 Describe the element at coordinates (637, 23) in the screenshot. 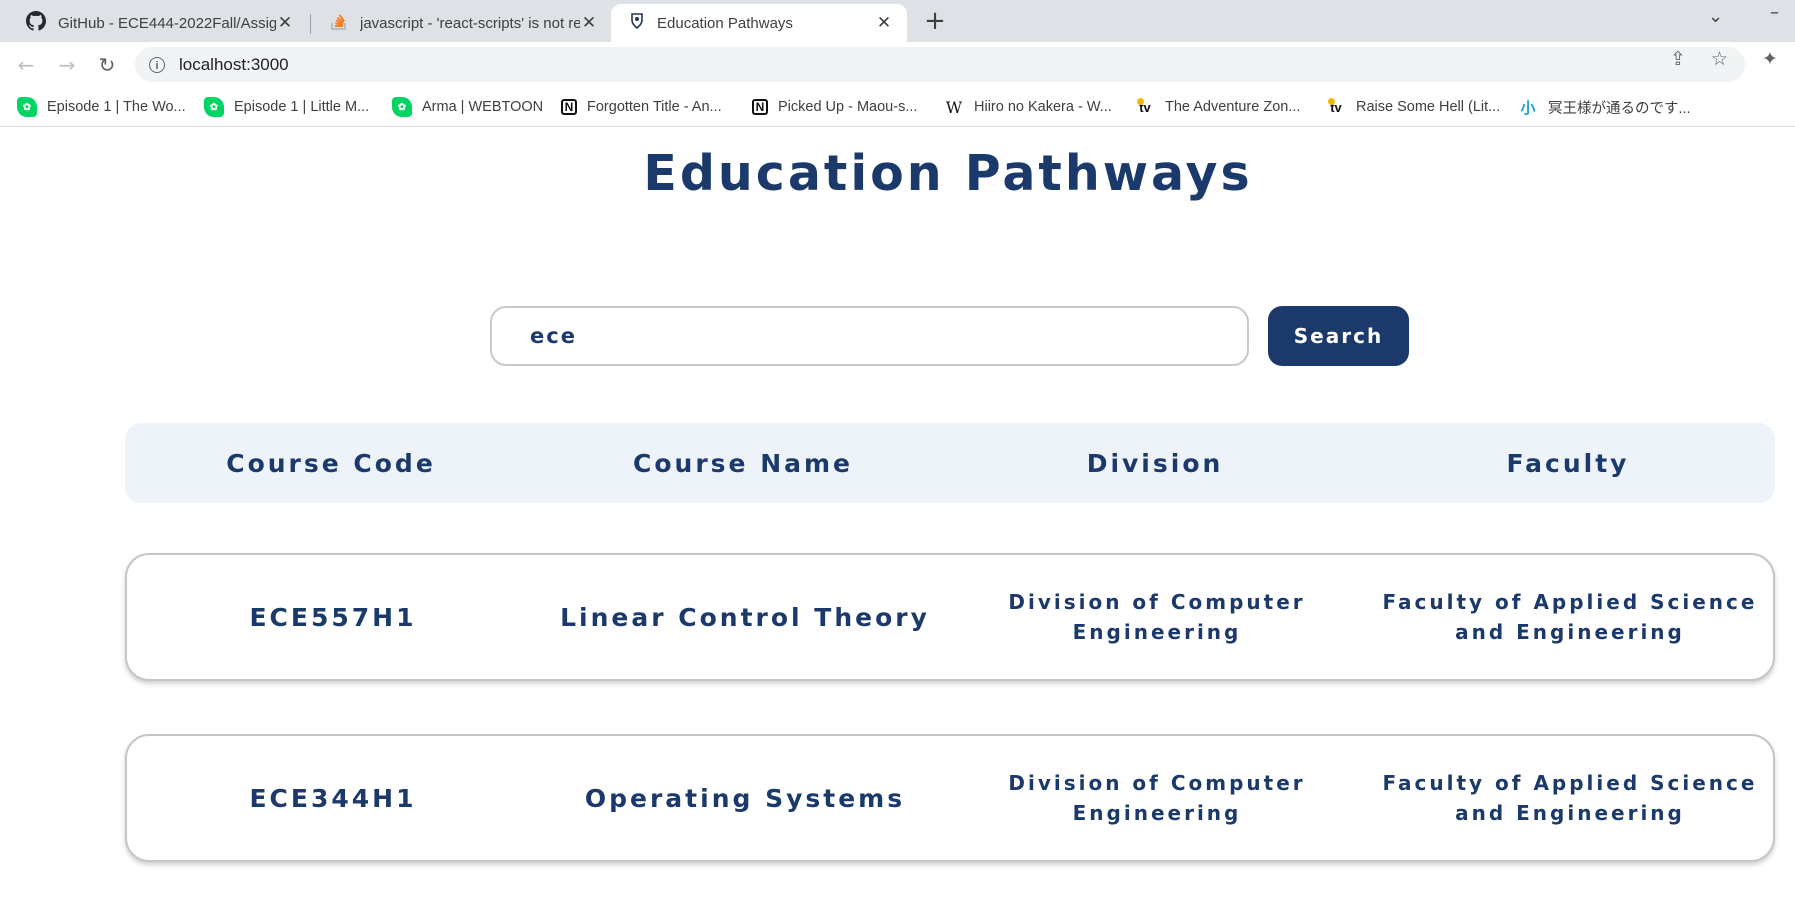

I see `uoft-crest-icon` at that location.